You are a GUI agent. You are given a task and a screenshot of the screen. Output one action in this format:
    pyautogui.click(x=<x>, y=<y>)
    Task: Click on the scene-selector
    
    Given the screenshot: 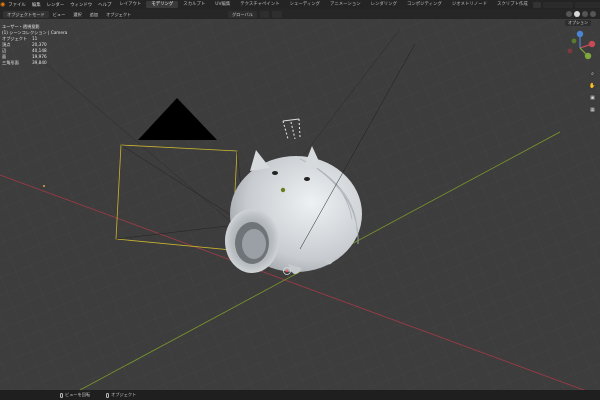 What is the action you would take?
    pyautogui.click(x=557, y=4)
    